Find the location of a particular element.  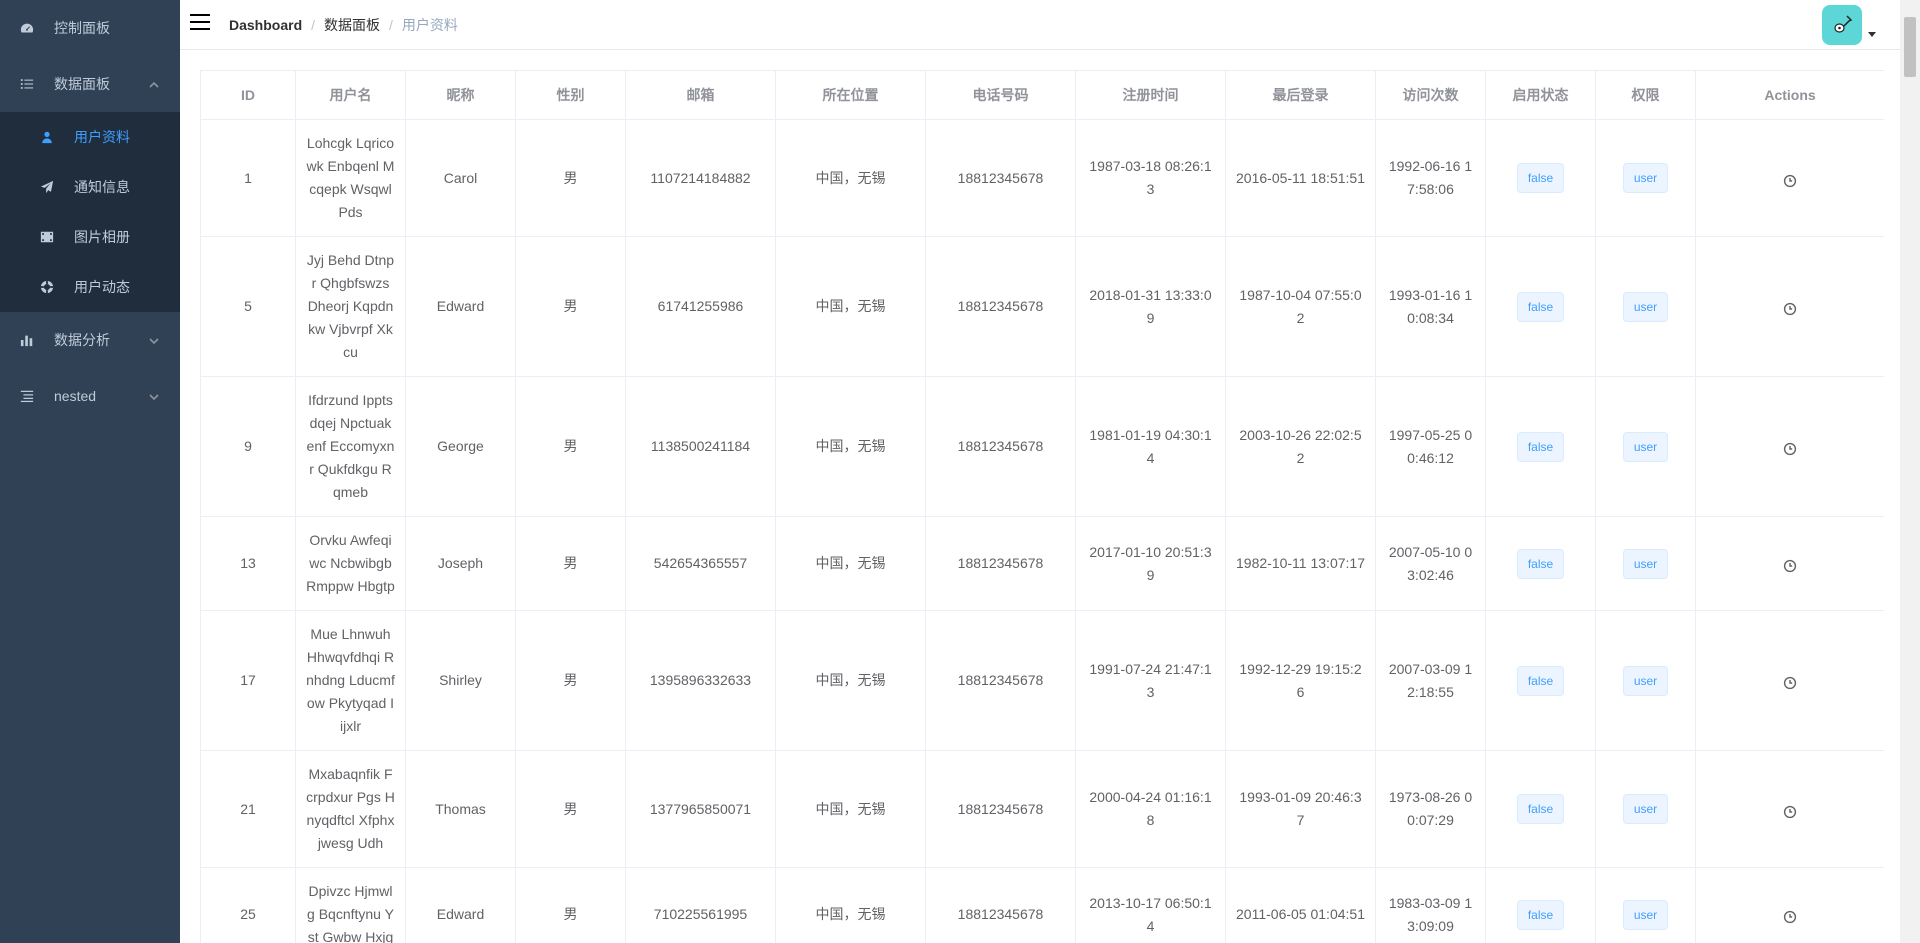

cell-registered: 2000-04-24 01:16:18 is located at coordinates (1150, 809).